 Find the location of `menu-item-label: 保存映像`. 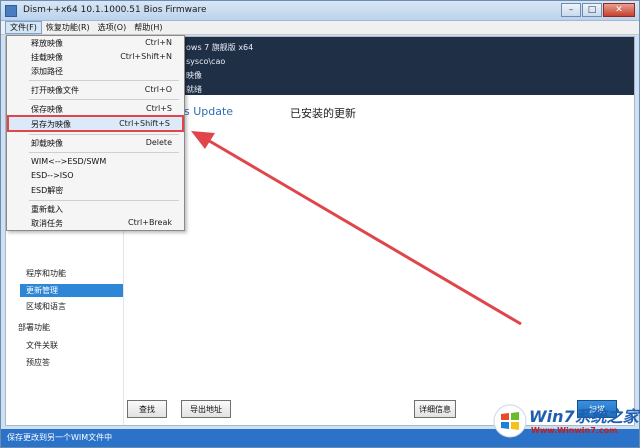

menu-item-label: 保存映像 is located at coordinates (47, 109).